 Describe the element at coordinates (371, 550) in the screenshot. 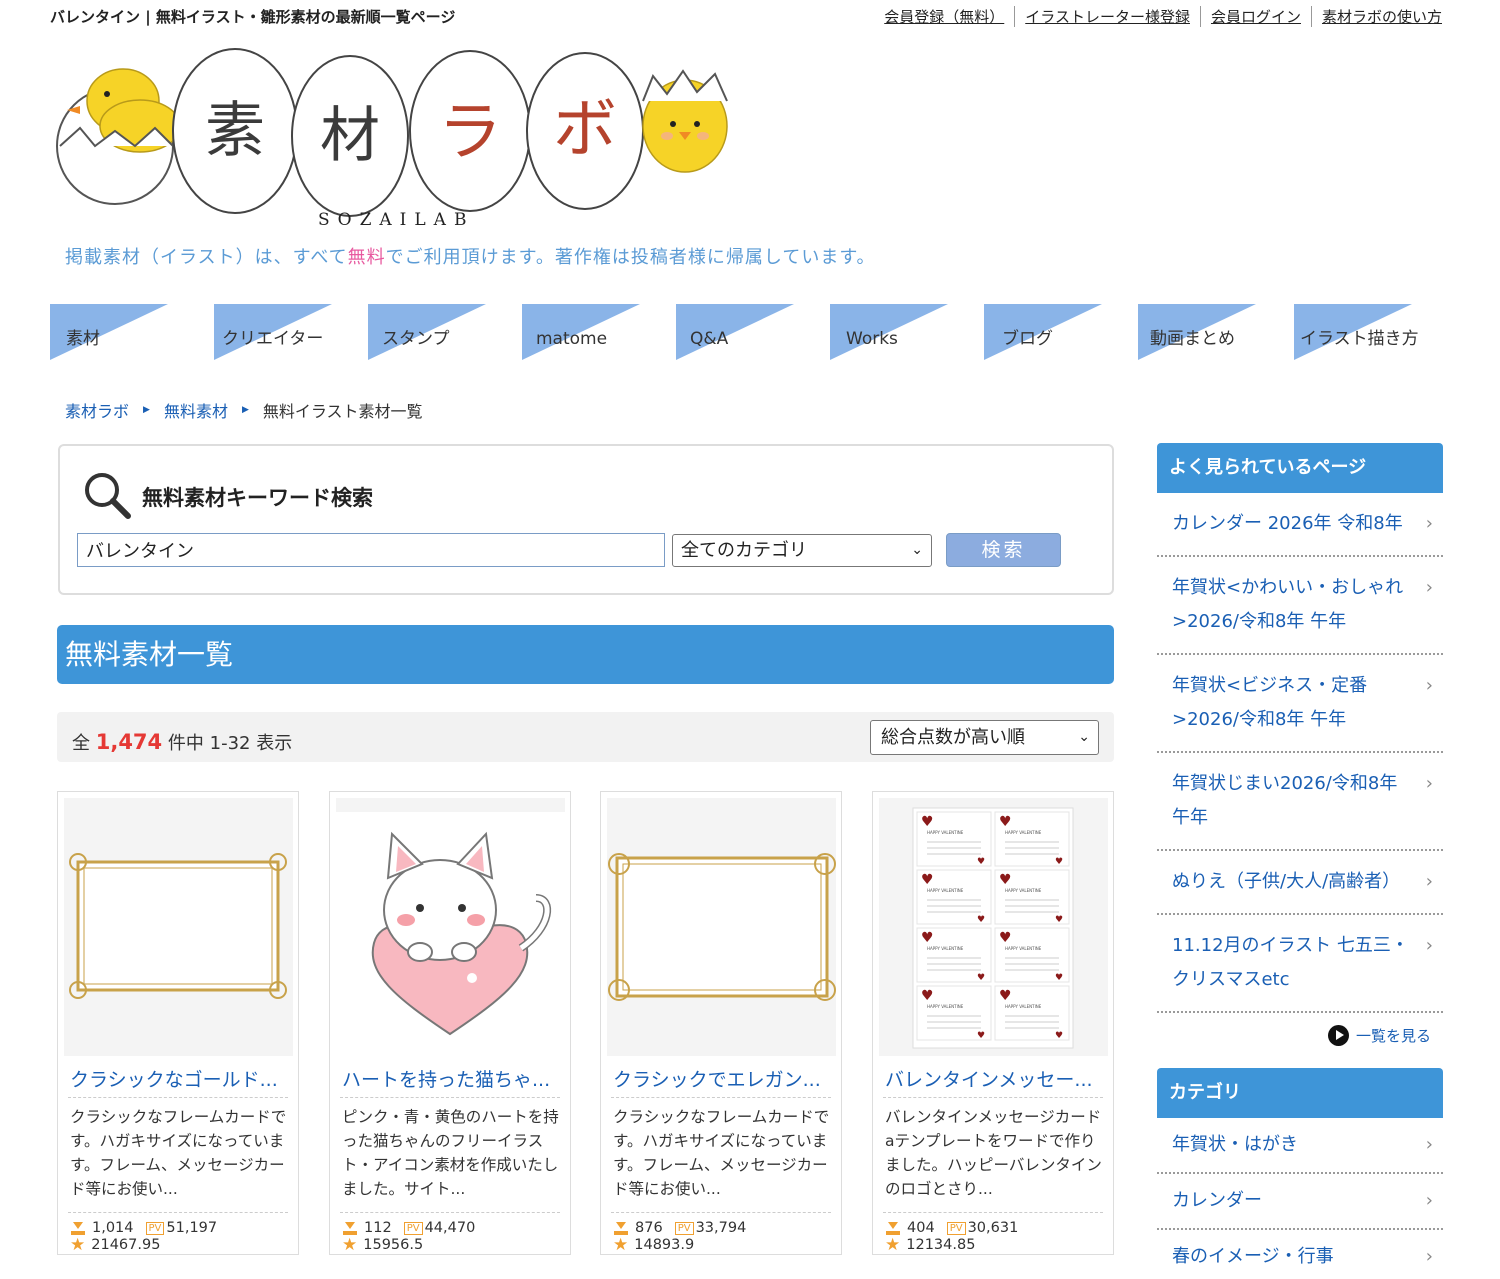

I see `search-input` at that location.